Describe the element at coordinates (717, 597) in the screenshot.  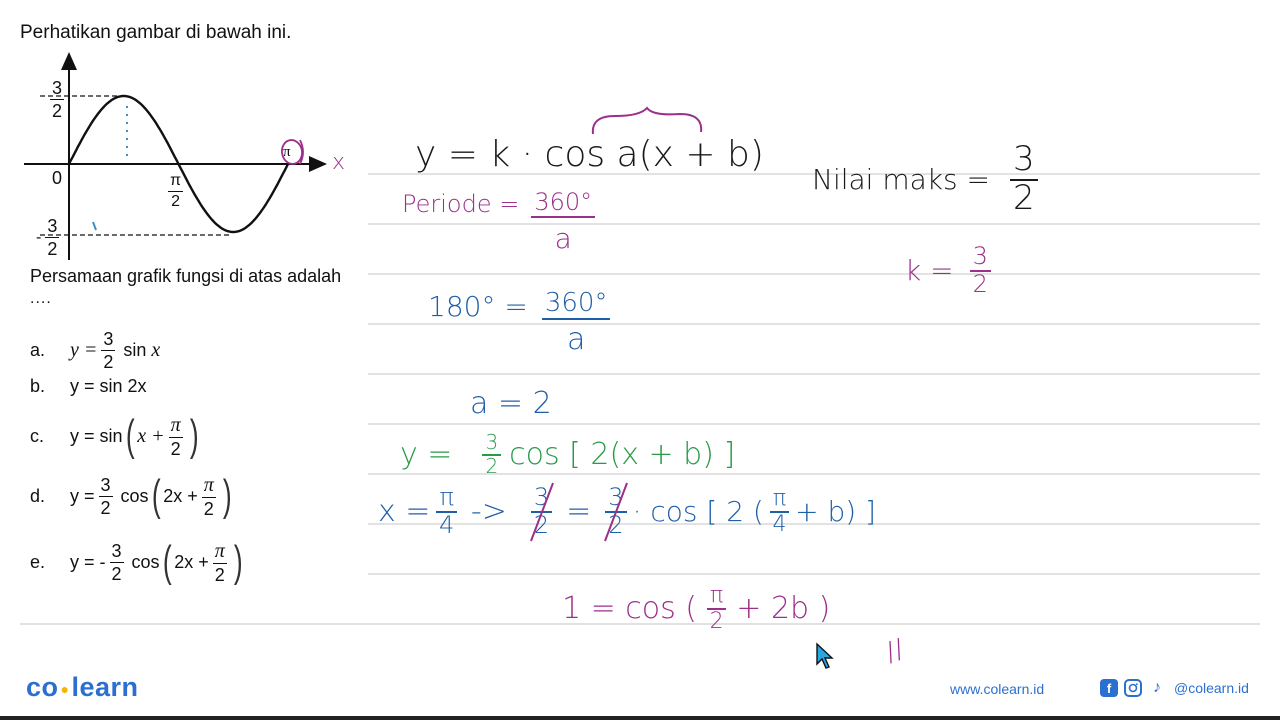
I see `final-num: π` at that location.